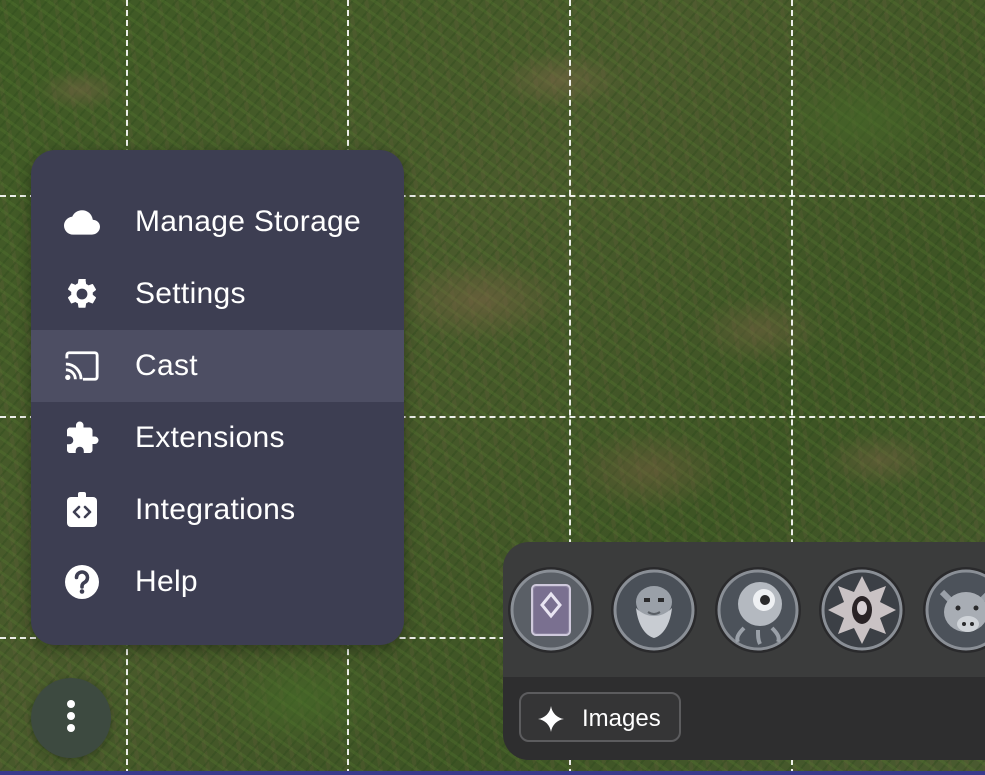 Image resolution: width=985 pixels, height=775 pixels. Describe the element at coordinates (166, 365) in the screenshot. I see `menu-item-label: Cast` at that location.